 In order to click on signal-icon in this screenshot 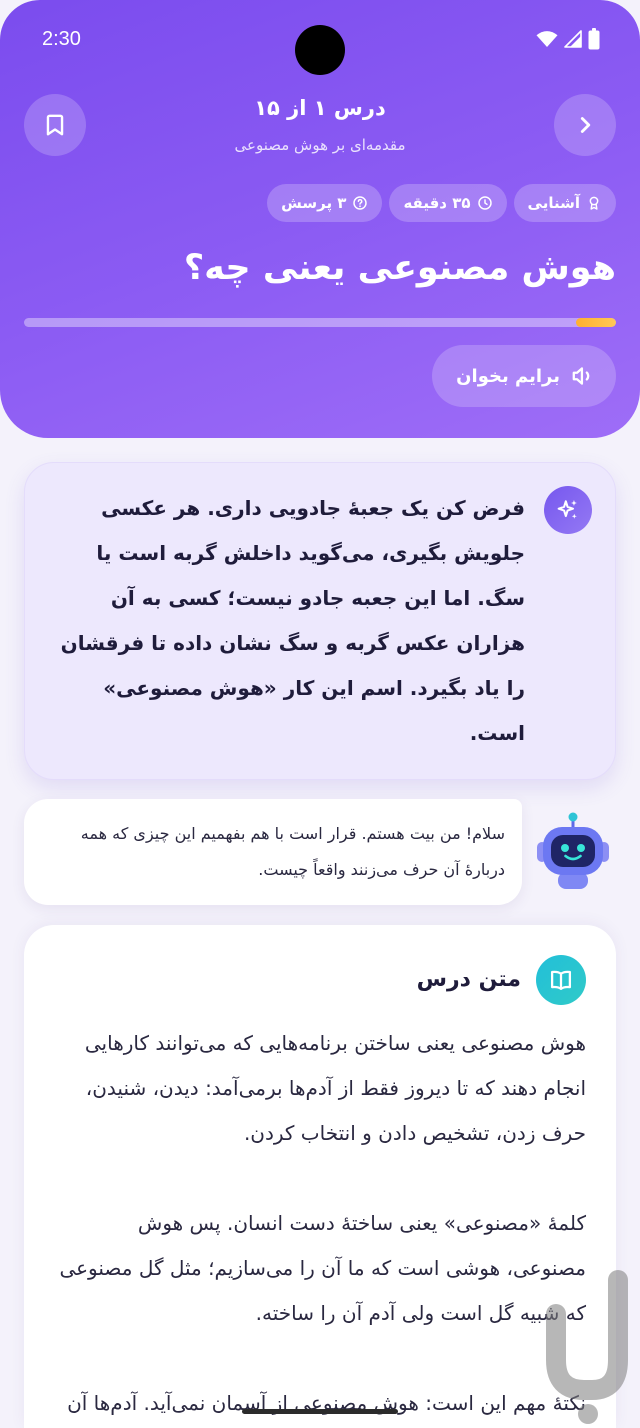, I will do `click(573, 39)`.